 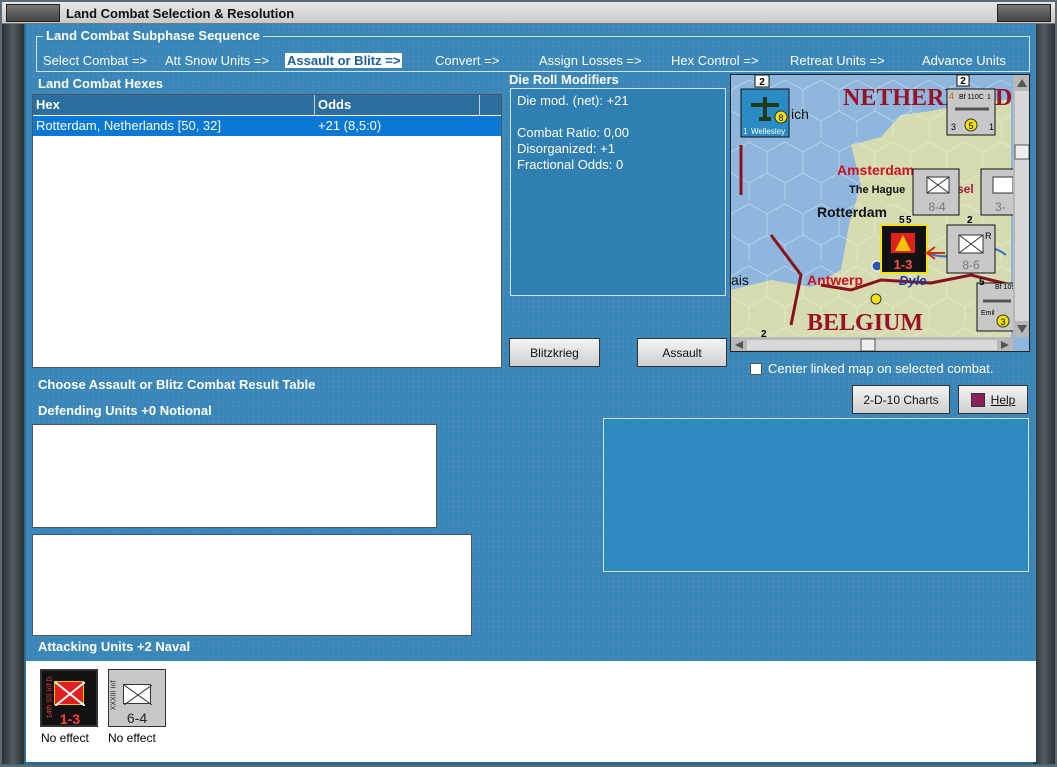 I want to click on attacking-unit-14th-ss: 1-3 14th SS Inf D., so click(x=69, y=698).